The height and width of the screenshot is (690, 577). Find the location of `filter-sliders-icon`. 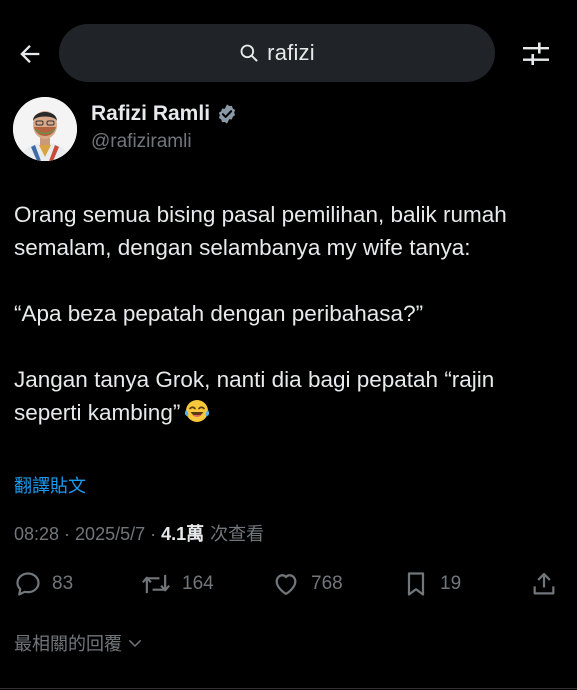

filter-sliders-icon is located at coordinates (536, 53).